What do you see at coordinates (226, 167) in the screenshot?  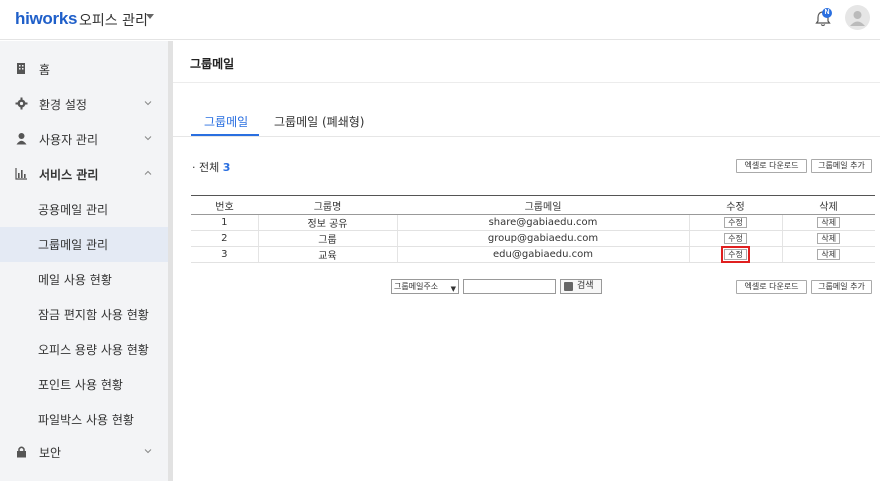 I see `total-count-value: 3` at bounding box center [226, 167].